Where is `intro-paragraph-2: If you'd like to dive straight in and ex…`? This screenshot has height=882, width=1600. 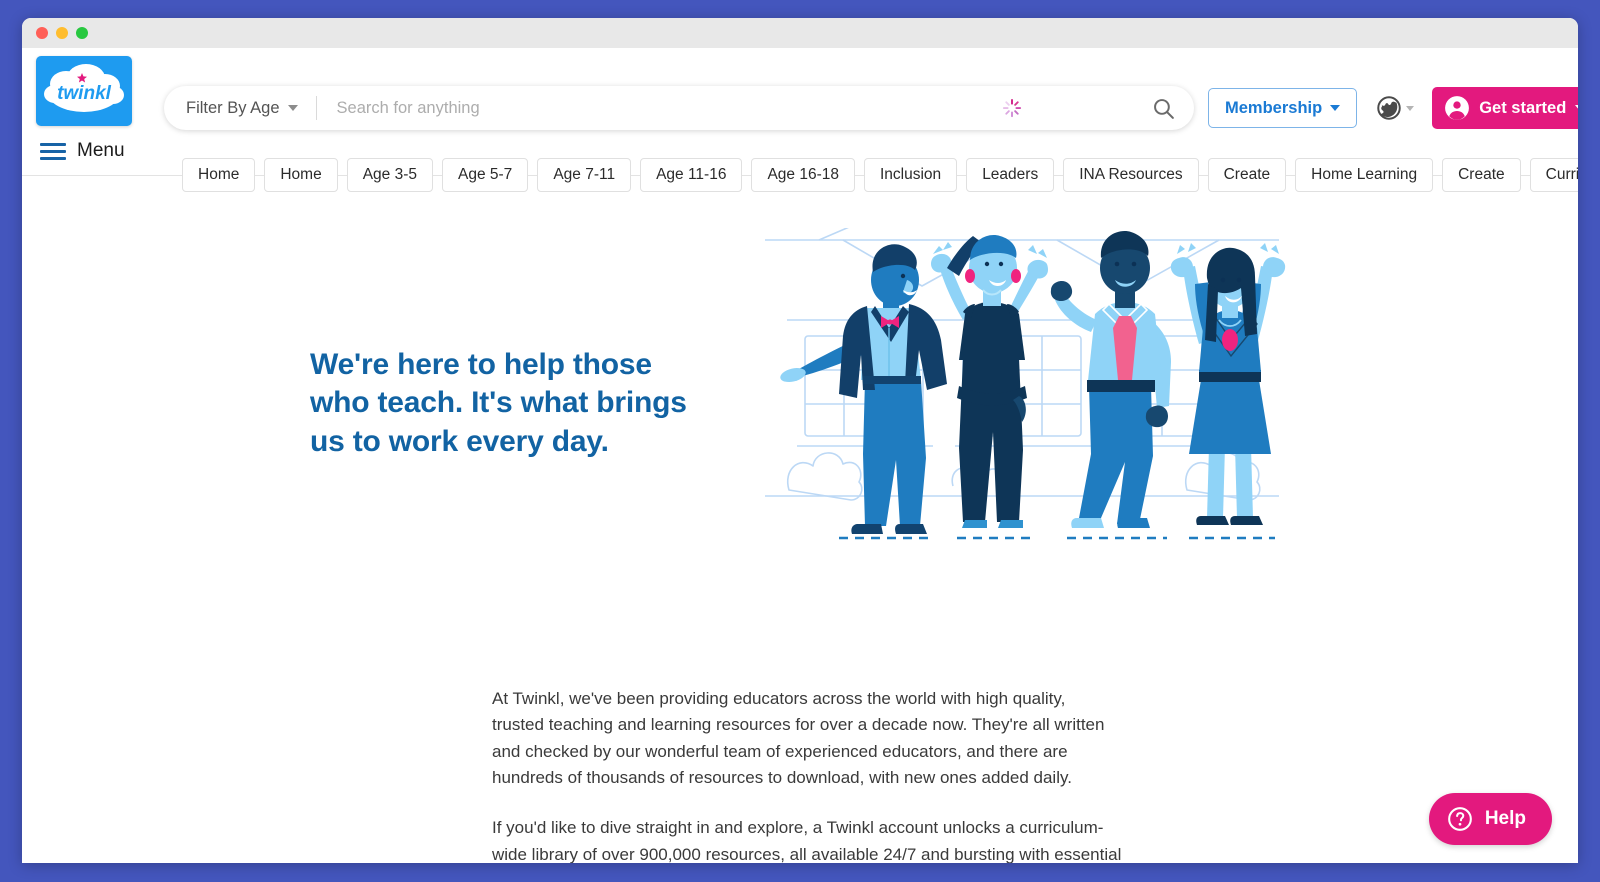 intro-paragraph-2: If you'd like to dive straight in and ex… is located at coordinates (807, 840).